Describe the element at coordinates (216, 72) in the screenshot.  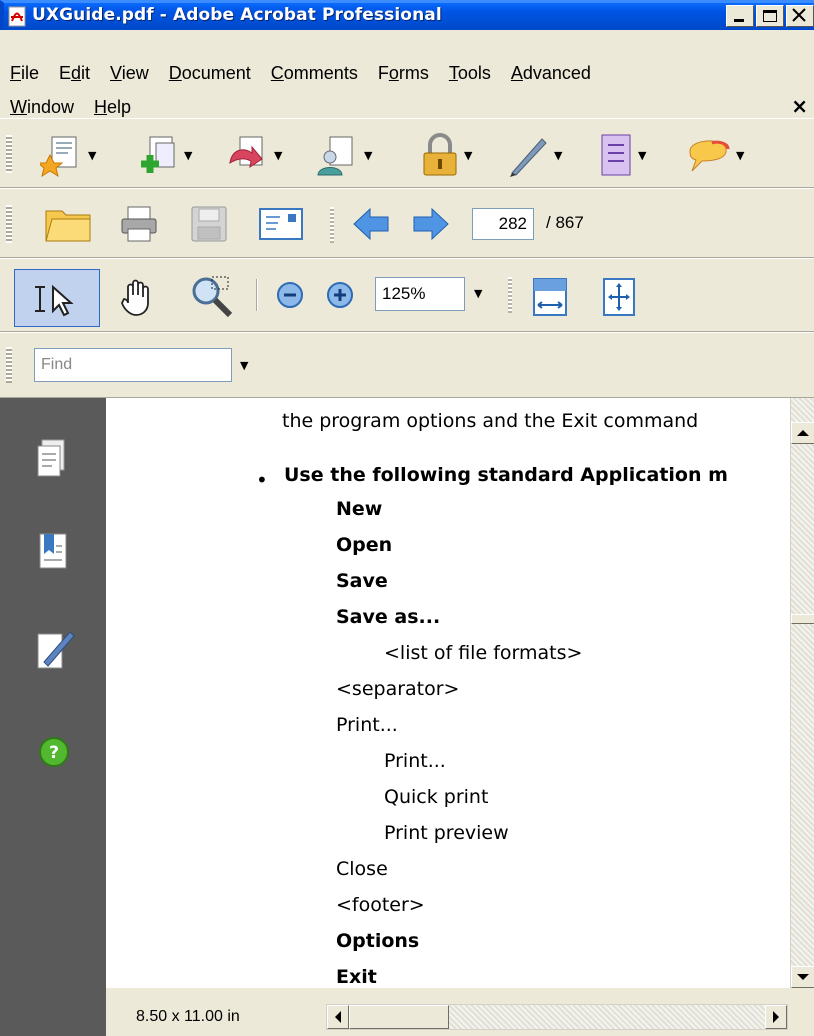
I see `menu-label-part: ocument` at that location.